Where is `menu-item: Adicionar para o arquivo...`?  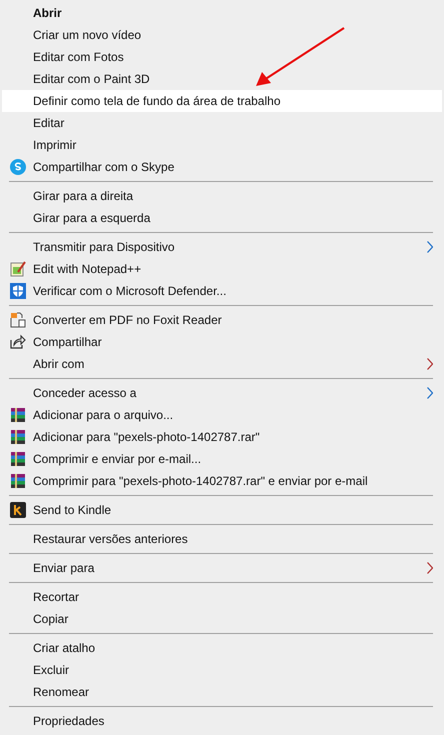 menu-item: Adicionar para o arquivo... is located at coordinates (222, 415).